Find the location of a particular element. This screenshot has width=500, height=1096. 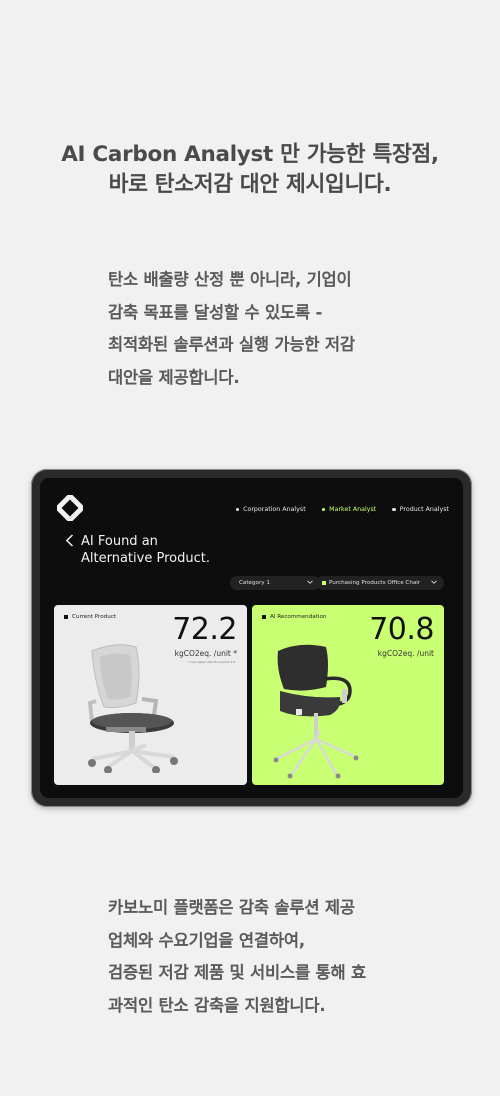

purchasing-select-value: Purchasing Products Office Chair is located at coordinates (375, 583).